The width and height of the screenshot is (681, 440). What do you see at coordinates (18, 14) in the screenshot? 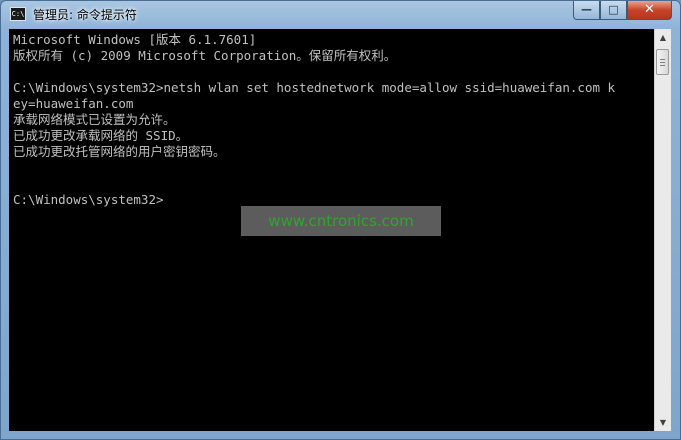
I see `cmd-app-icon: C:\` at bounding box center [18, 14].